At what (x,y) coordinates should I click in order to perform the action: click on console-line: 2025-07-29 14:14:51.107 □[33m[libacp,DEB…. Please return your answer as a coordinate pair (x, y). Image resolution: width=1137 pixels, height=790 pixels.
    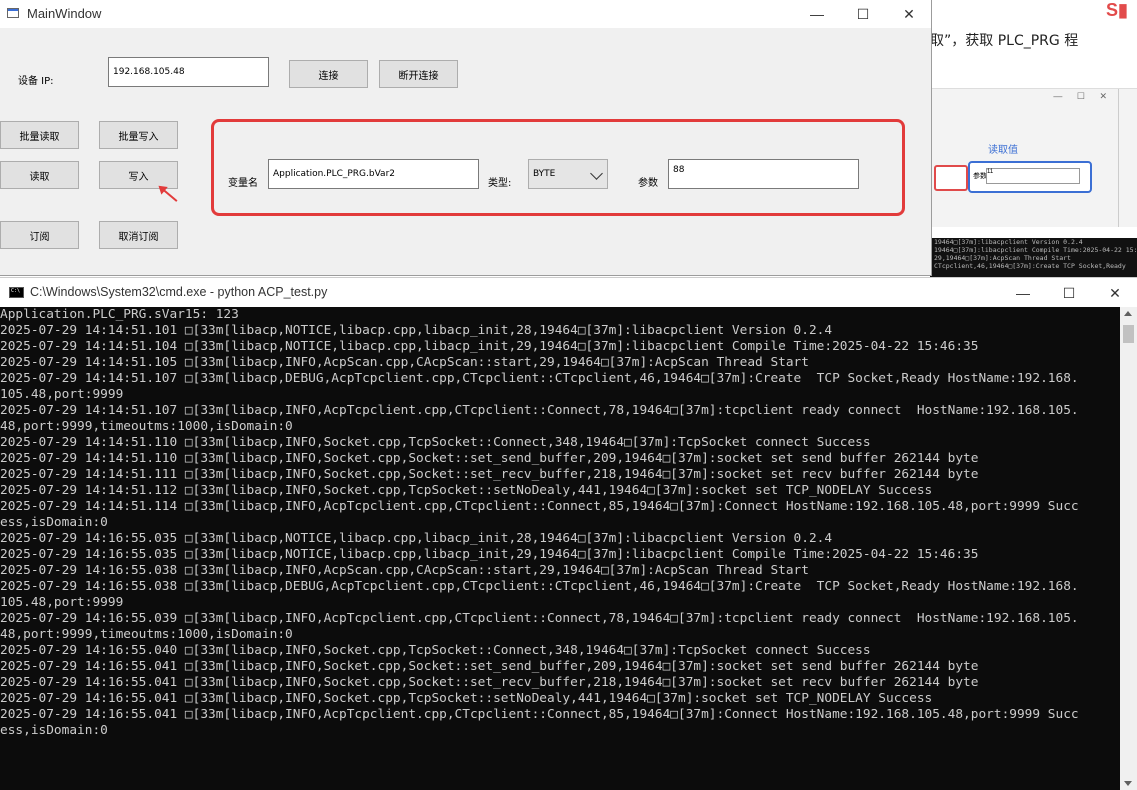
    Looking at the image, I should click on (539, 378).